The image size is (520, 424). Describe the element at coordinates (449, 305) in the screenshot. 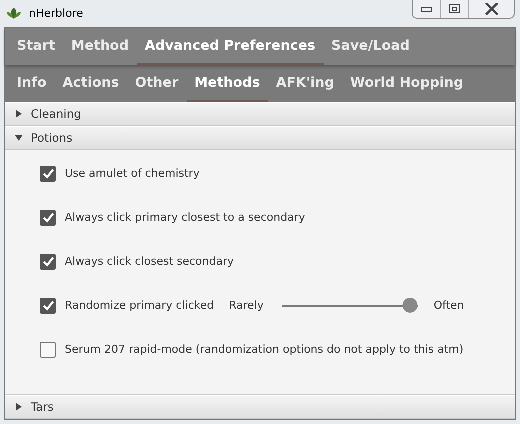

I see `slider-max-label: Often` at that location.